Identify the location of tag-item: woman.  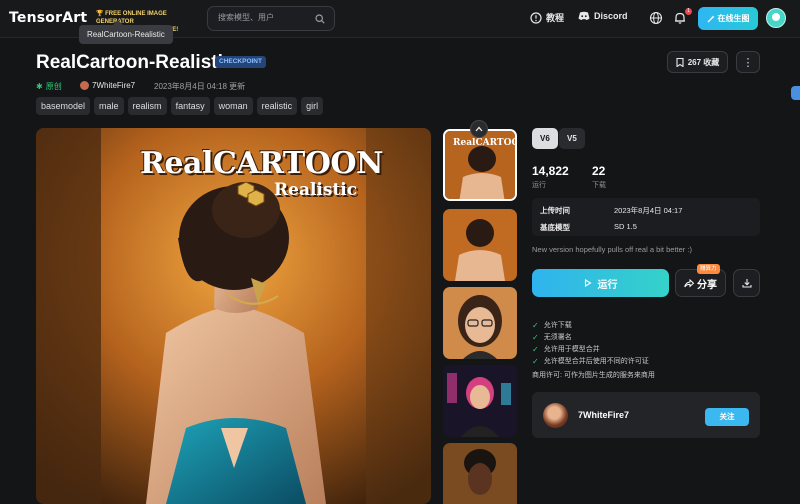
(233, 106).